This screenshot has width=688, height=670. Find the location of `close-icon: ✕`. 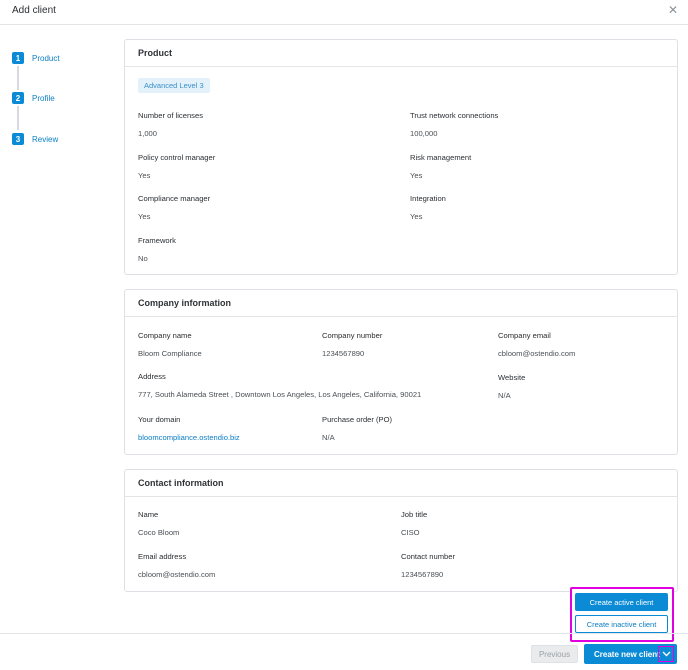

close-icon: ✕ is located at coordinates (673, 10).